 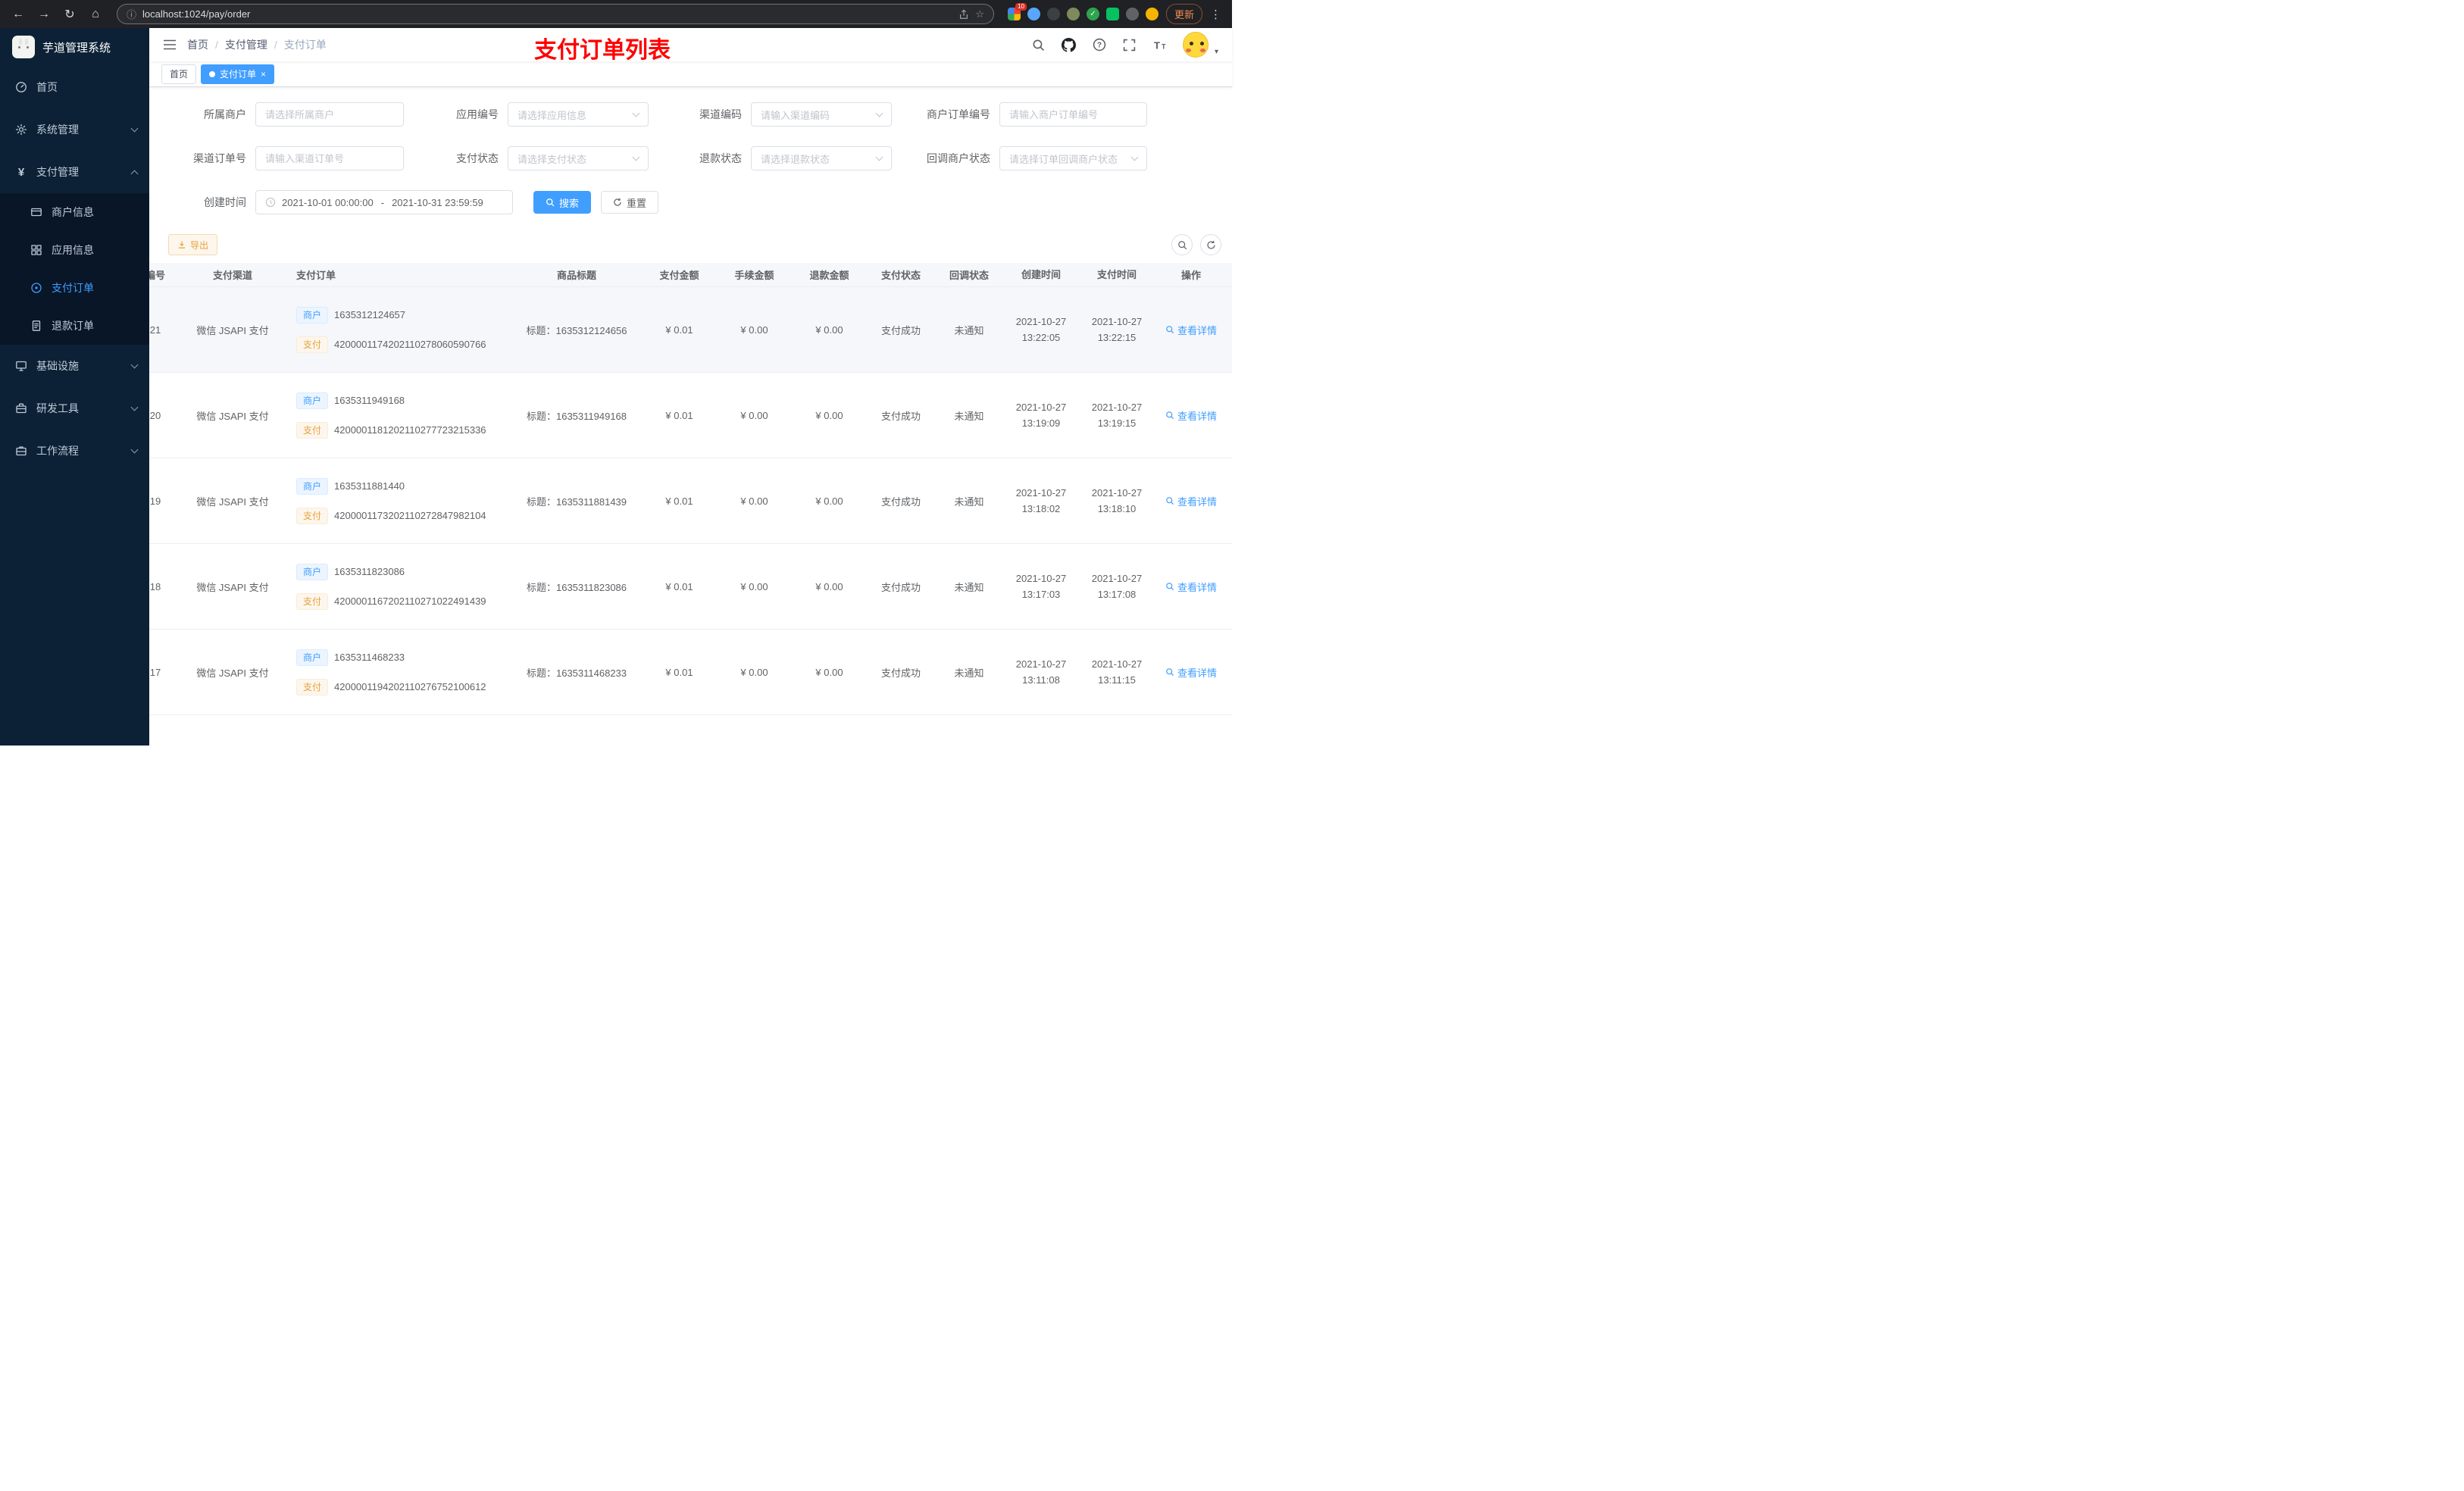 What do you see at coordinates (21, 87) in the screenshot?
I see `dashboard-icon` at bounding box center [21, 87].